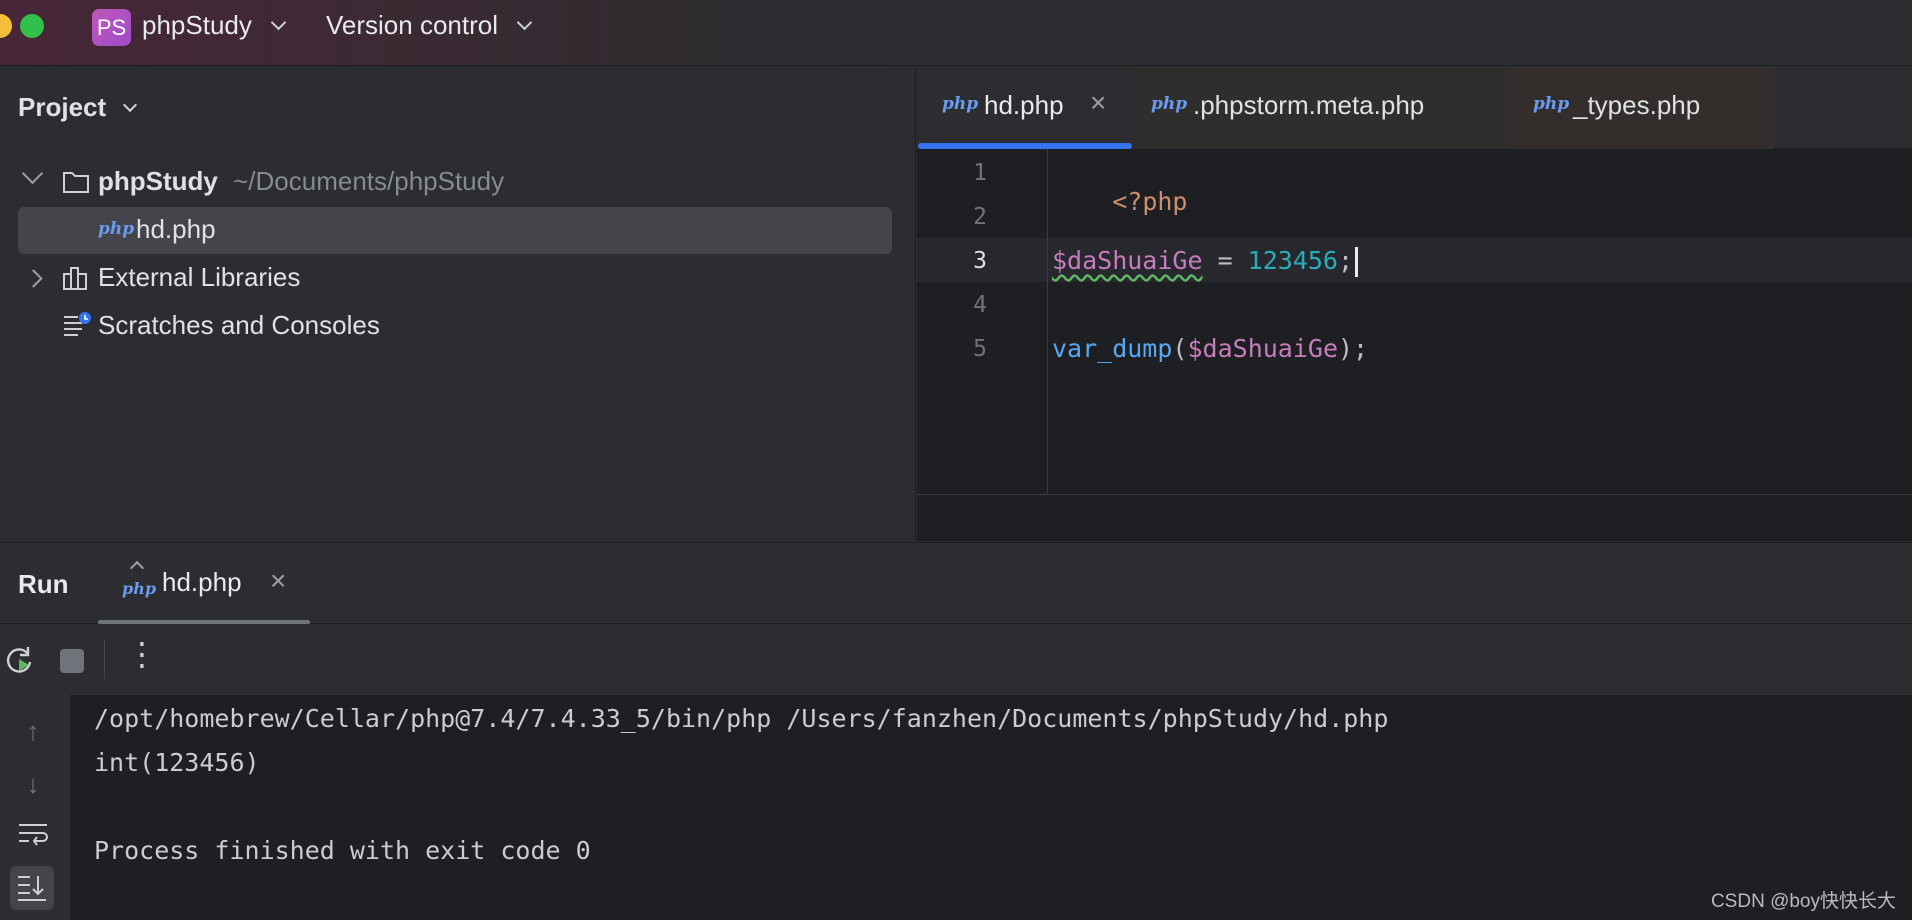 The image size is (1912, 920). Describe the element at coordinates (76, 182) in the screenshot. I see `folder-icon` at that location.